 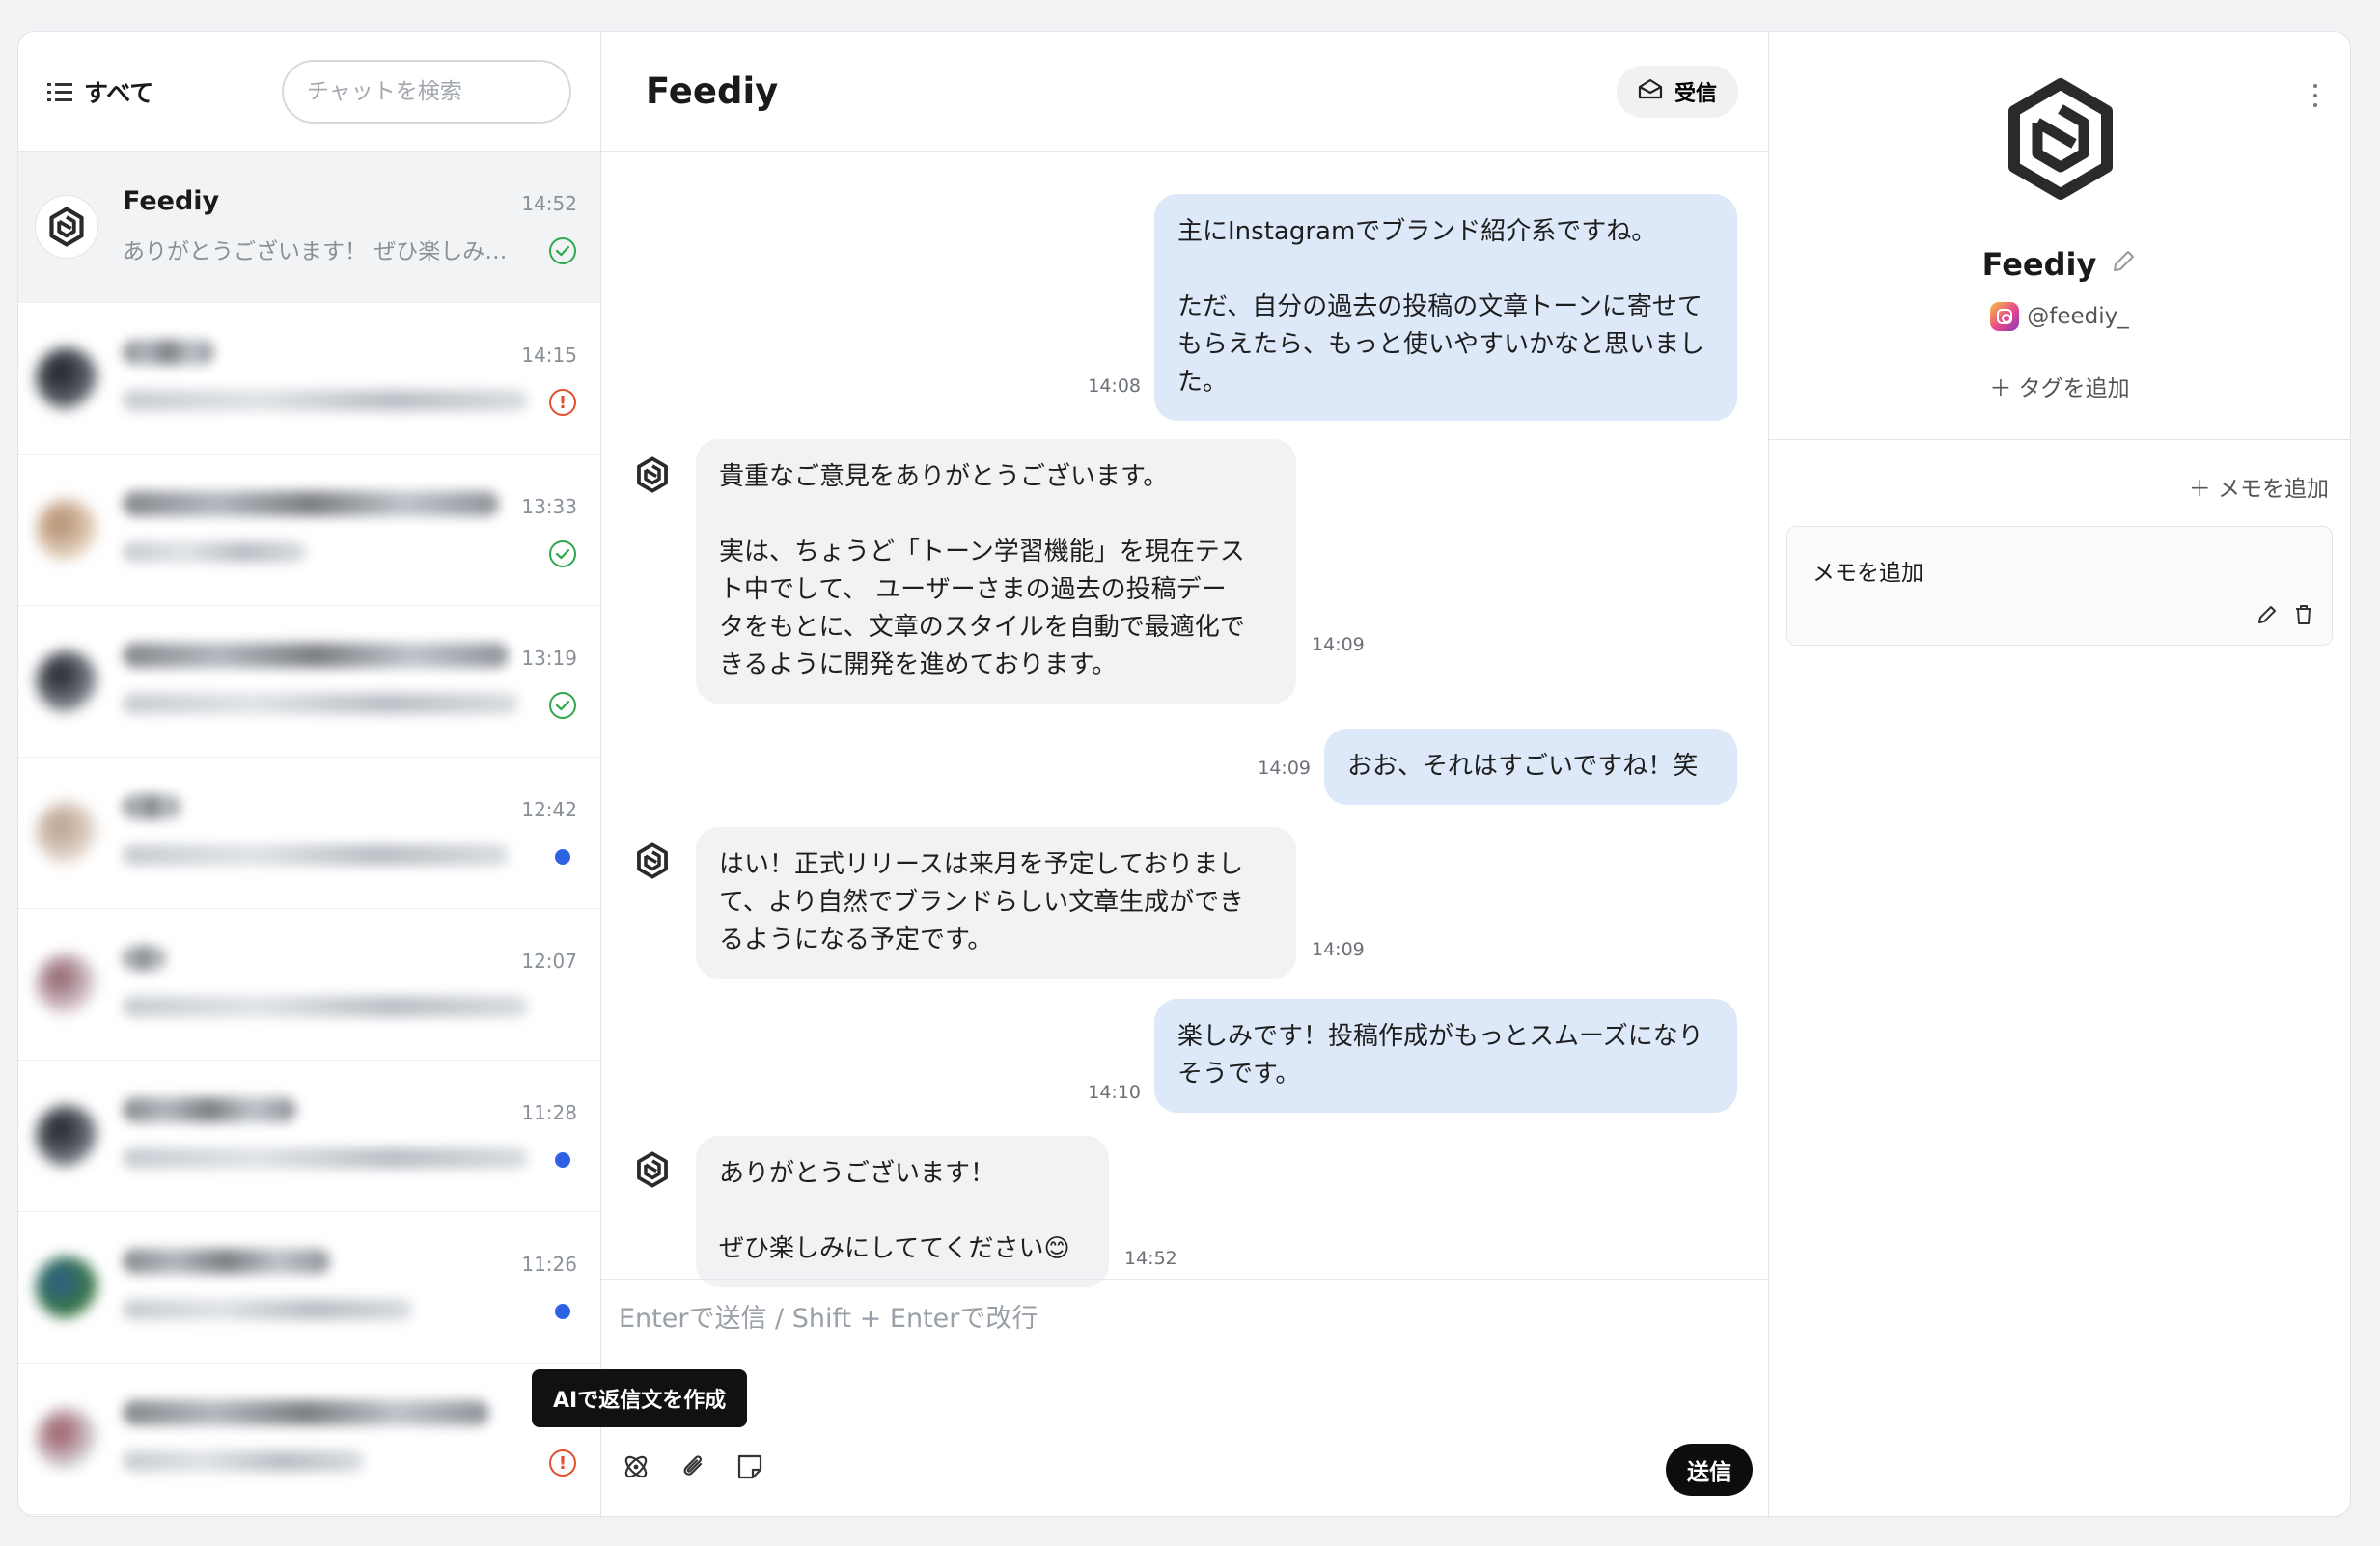 What do you see at coordinates (309, 682) in the screenshot?
I see `conversation-item: 13:19` at bounding box center [309, 682].